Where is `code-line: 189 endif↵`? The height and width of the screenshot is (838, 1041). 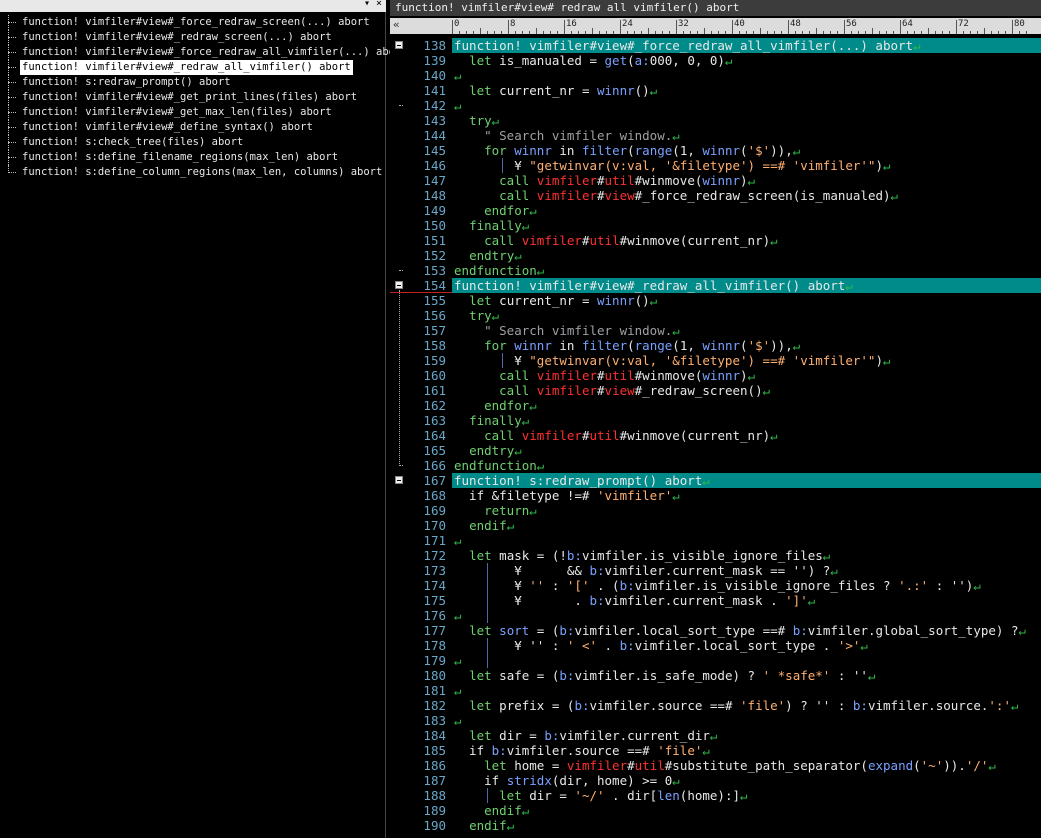
code-line: 189 endif↵ is located at coordinates (726, 810).